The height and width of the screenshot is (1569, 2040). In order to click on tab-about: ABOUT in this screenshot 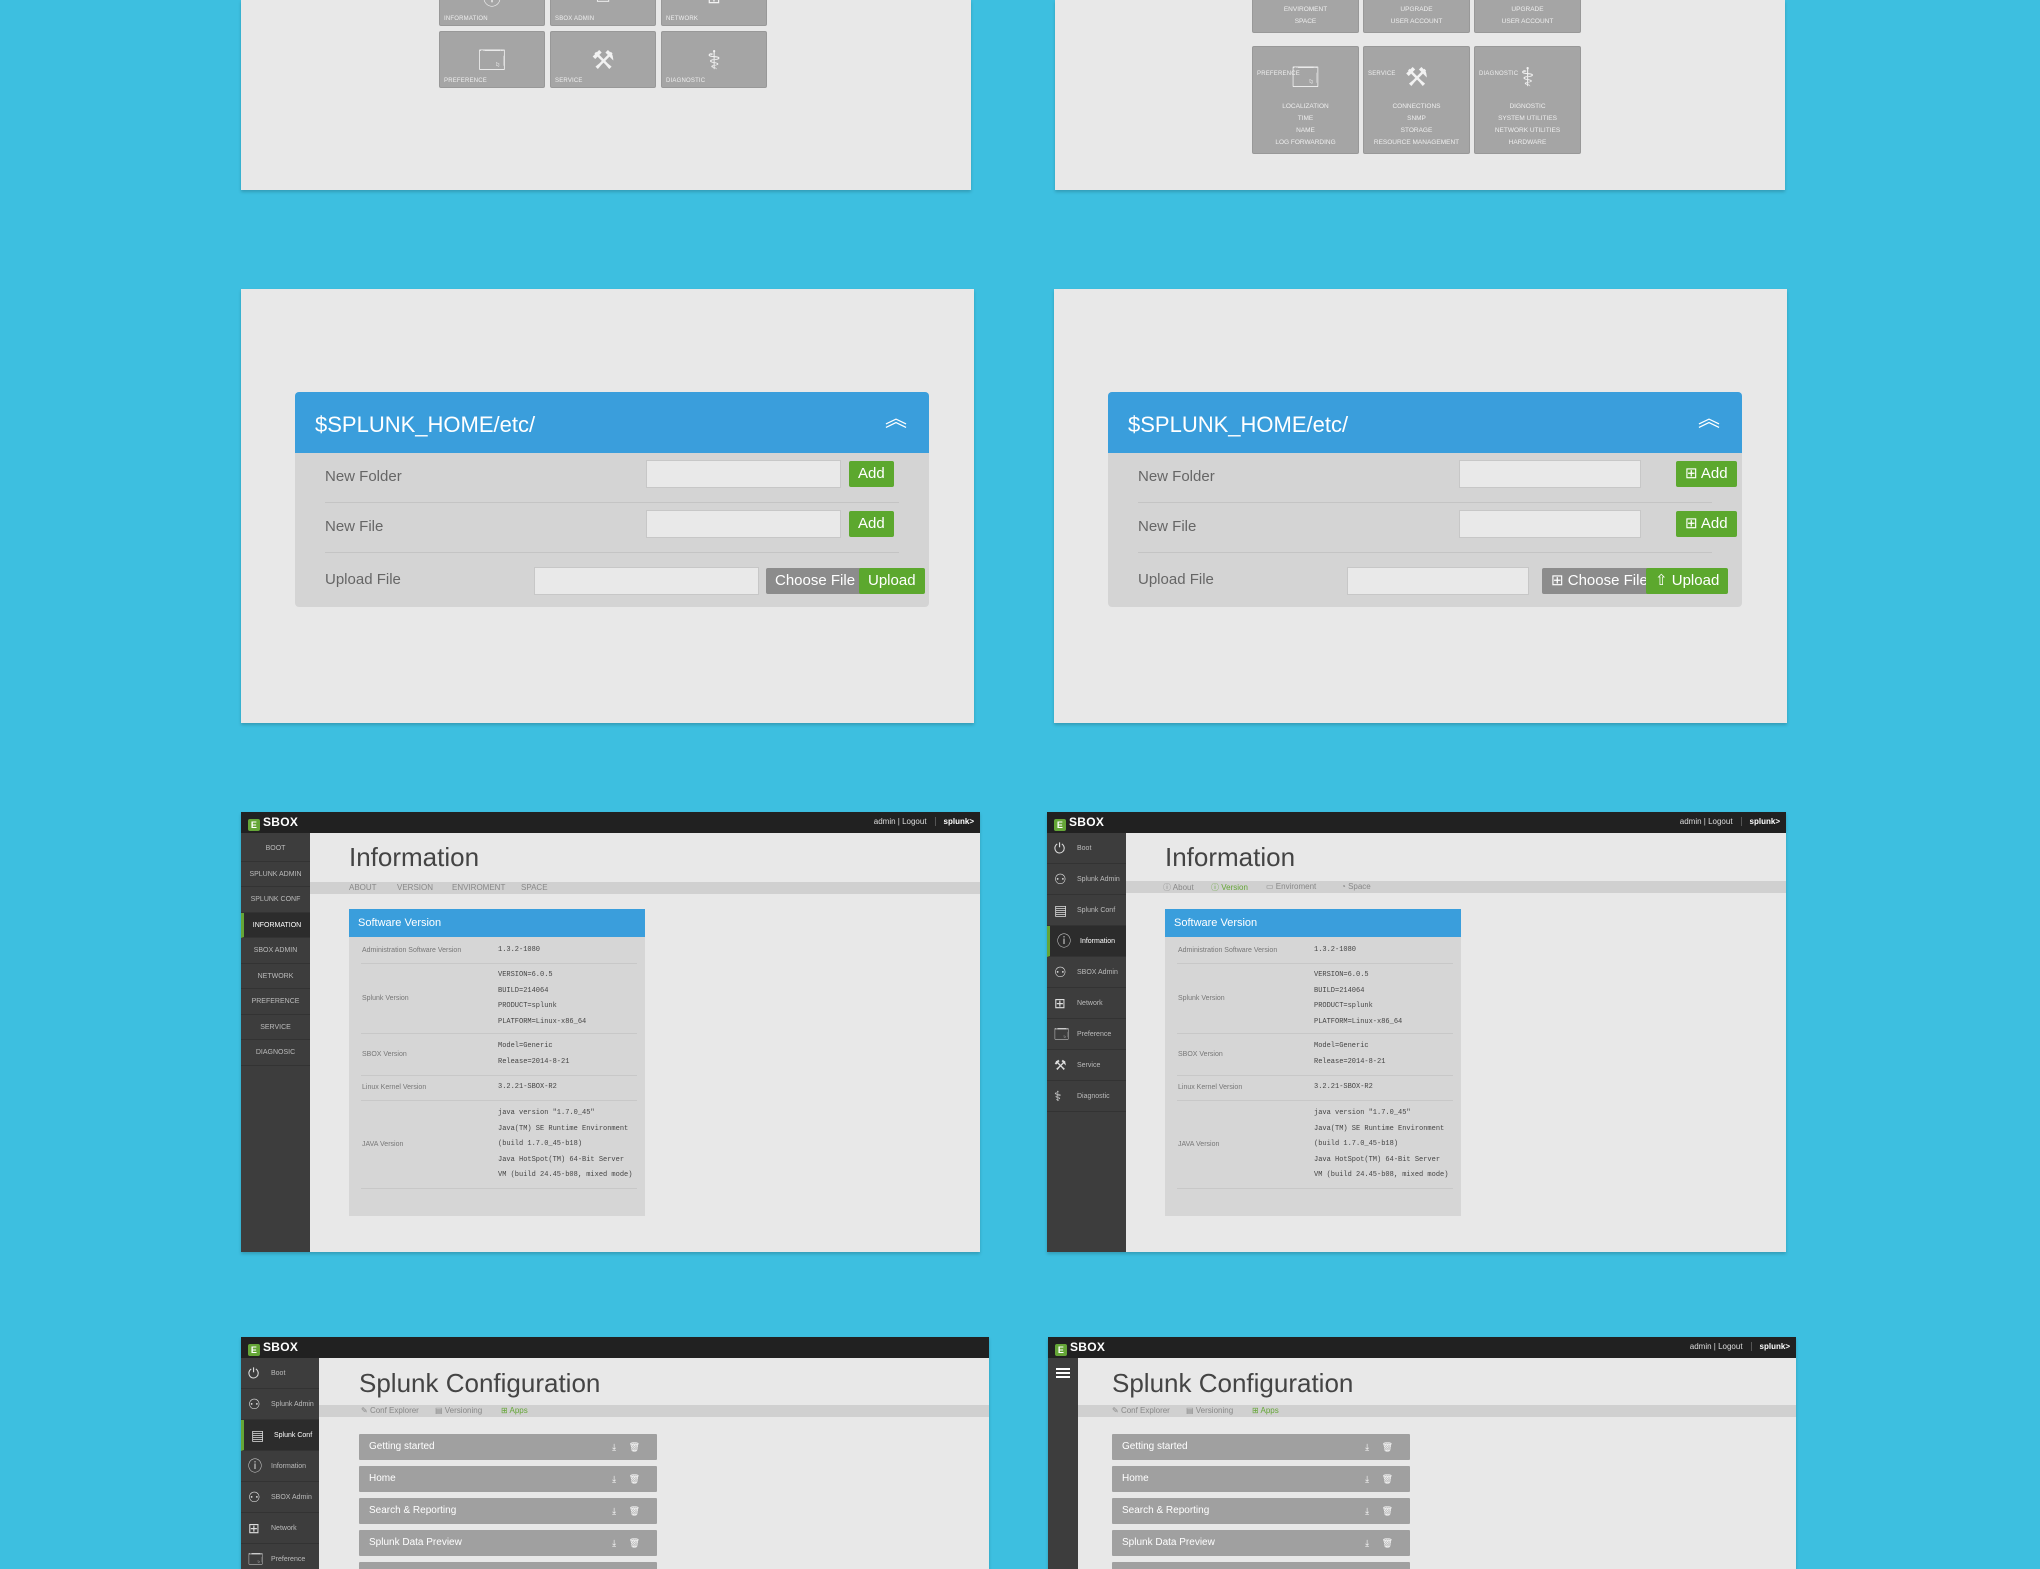, I will do `click(363, 887)`.